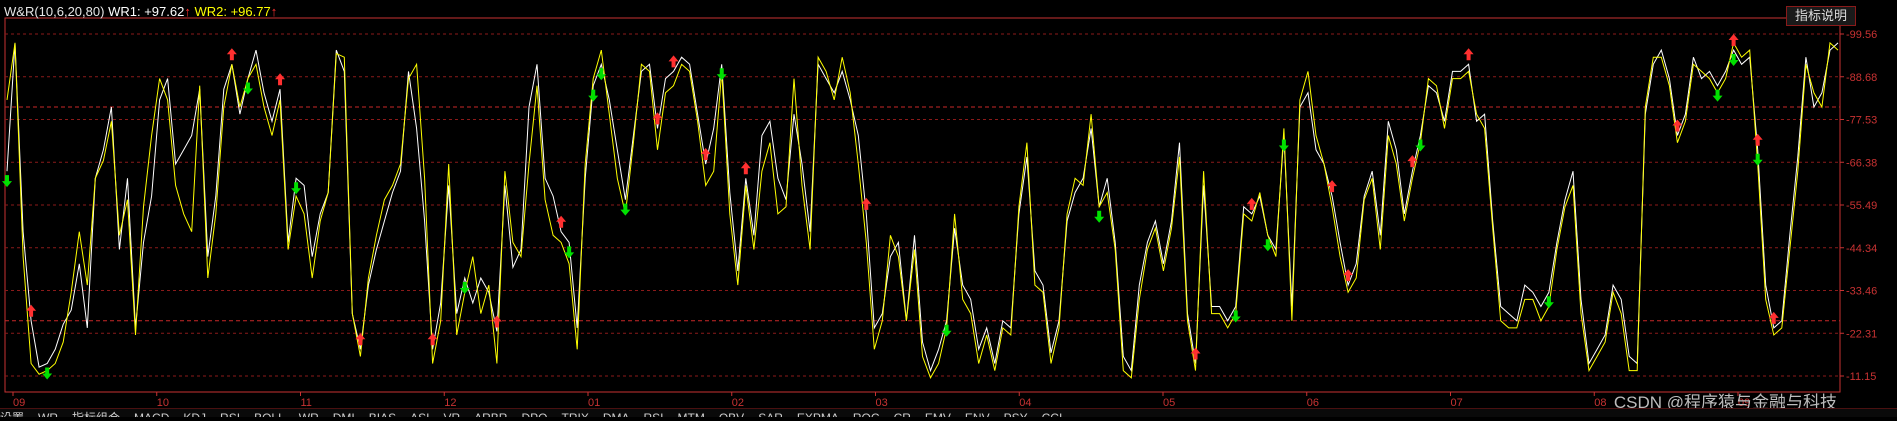  What do you see at coordinates (1861, 78) in the screenshot?
I see `y-tick-label: -88.68` at bounding box center [1861, 78].